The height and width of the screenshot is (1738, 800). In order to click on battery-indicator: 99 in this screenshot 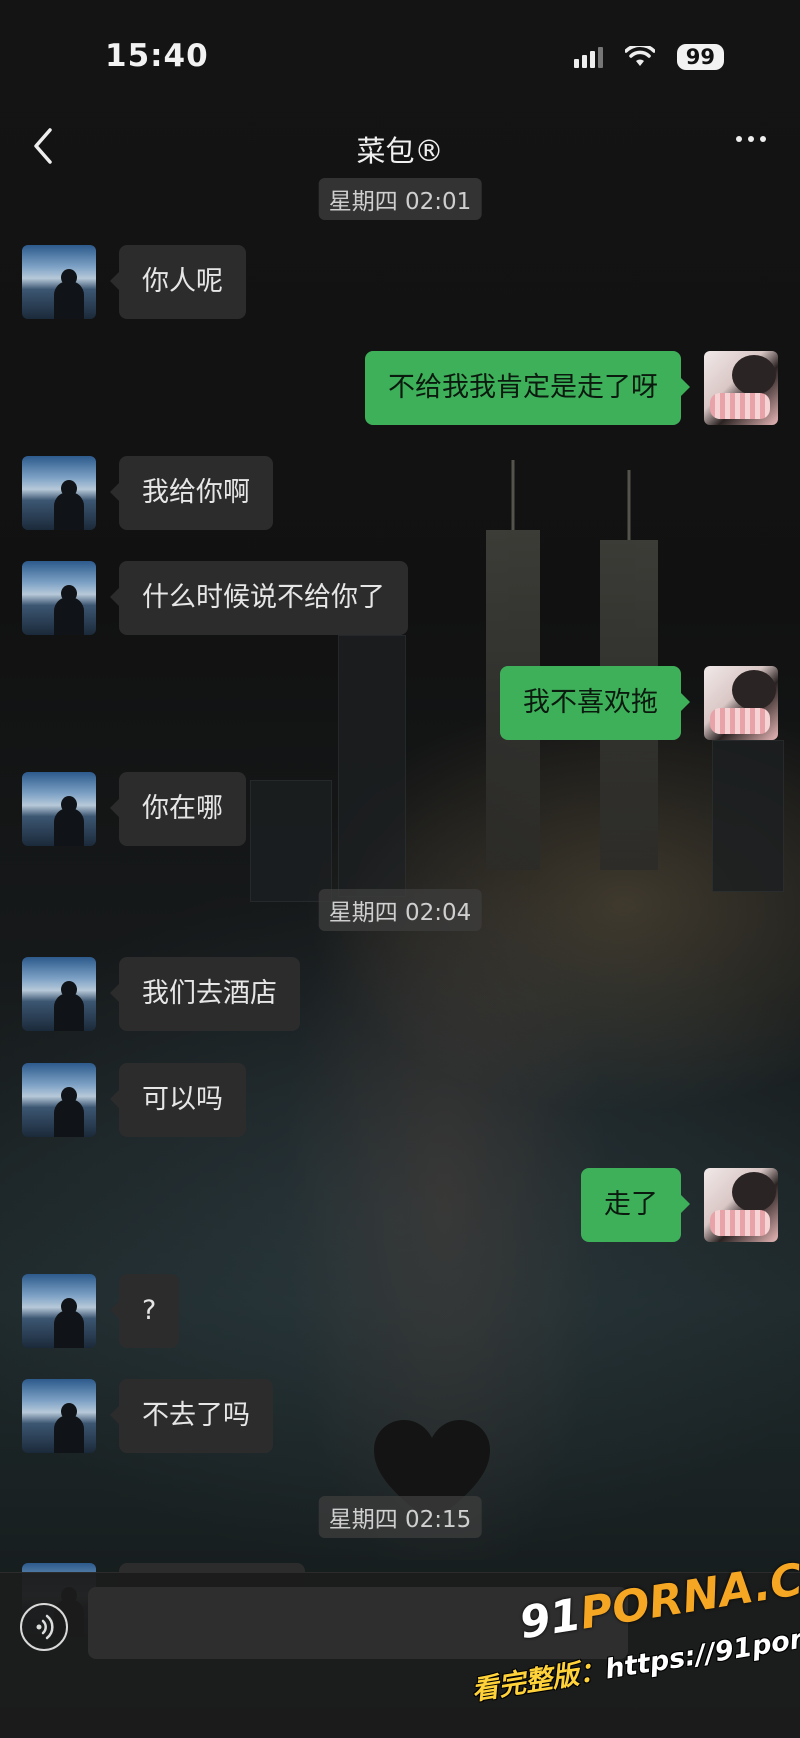, I will do `click(700, 57)`.